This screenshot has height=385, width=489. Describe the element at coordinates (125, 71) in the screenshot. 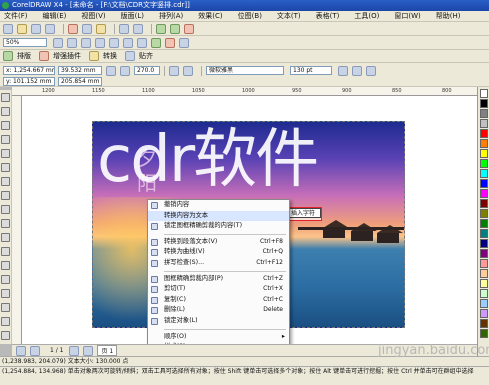

I see `rotate-icon` at that location.